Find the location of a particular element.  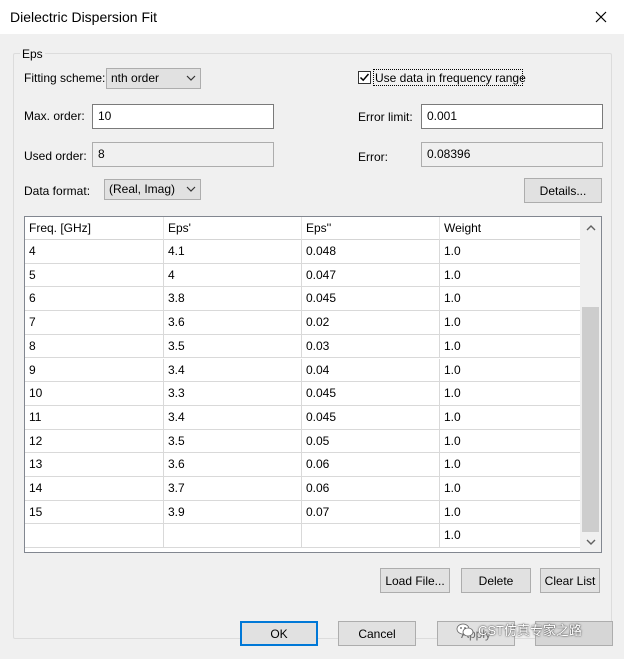

used-order-field: 8 is located at coordinates (183, 154).